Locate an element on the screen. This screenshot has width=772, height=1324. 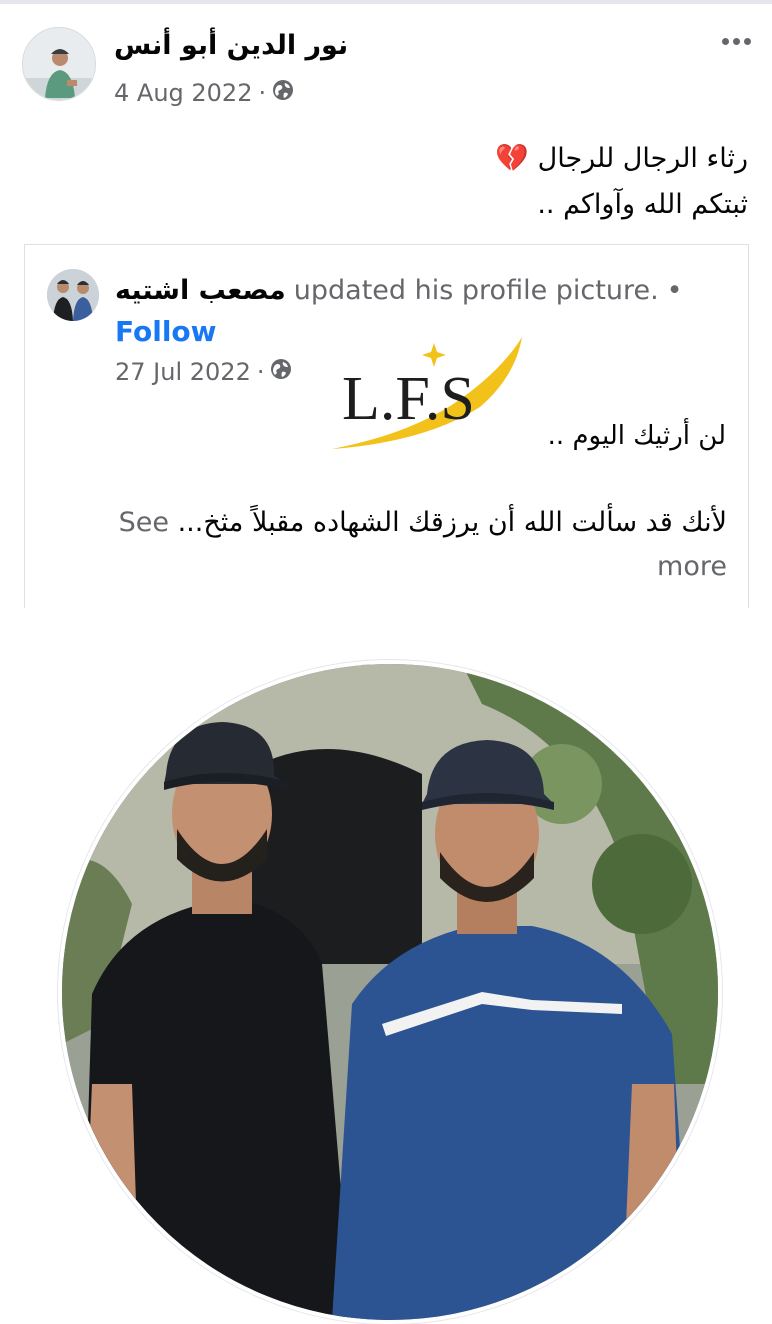
author-avatar is located at coordinates (59, 64).